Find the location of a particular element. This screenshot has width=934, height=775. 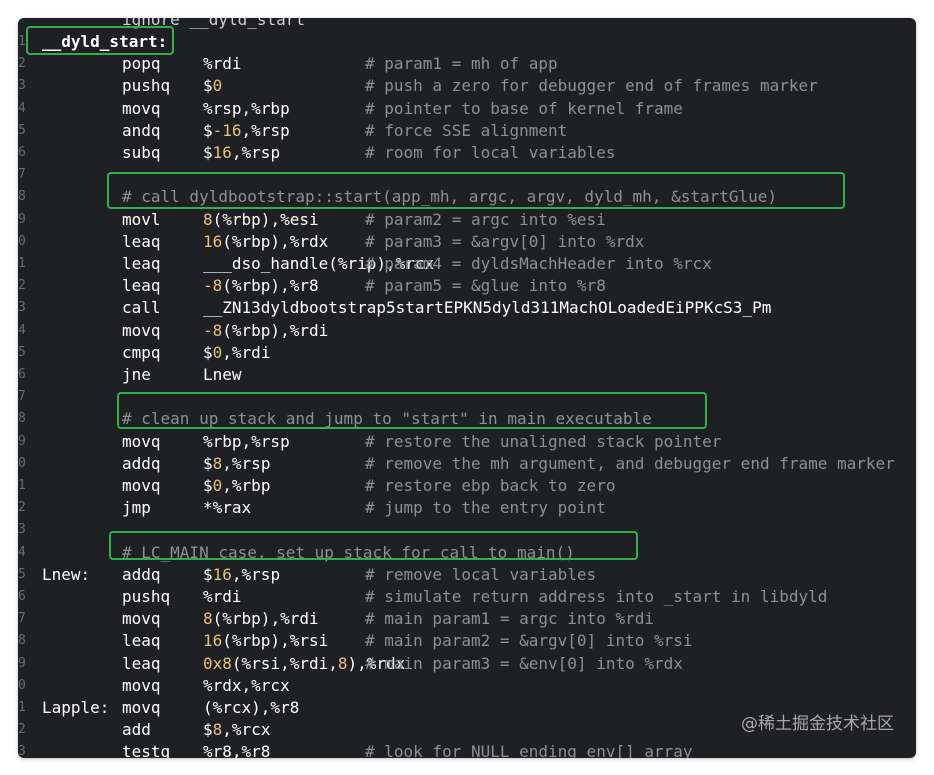

instruction-mnemonic: addq is located at coordinates (141, 463).